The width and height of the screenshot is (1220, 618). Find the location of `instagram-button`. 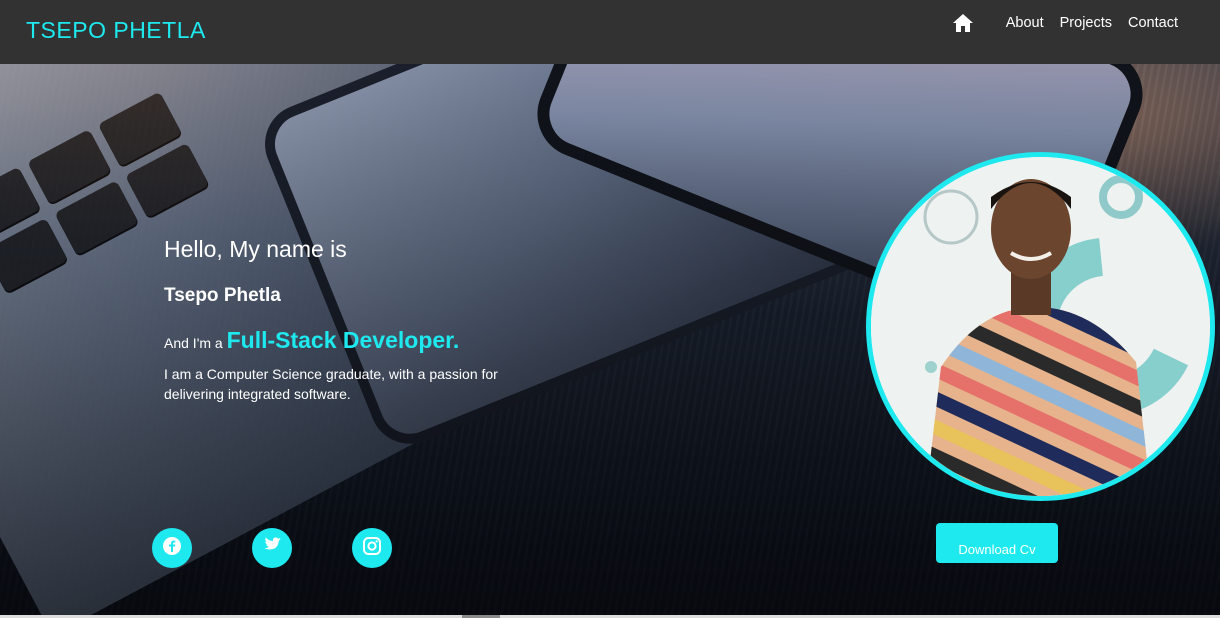

instagram-button is located at coordinates (372, 548).